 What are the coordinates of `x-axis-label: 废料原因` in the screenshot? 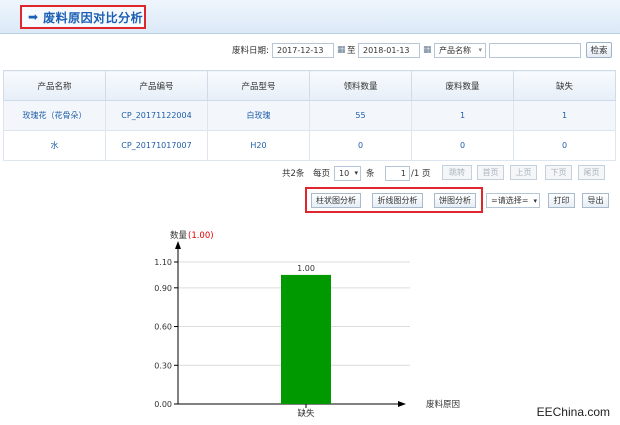 It's located at (443, 404).